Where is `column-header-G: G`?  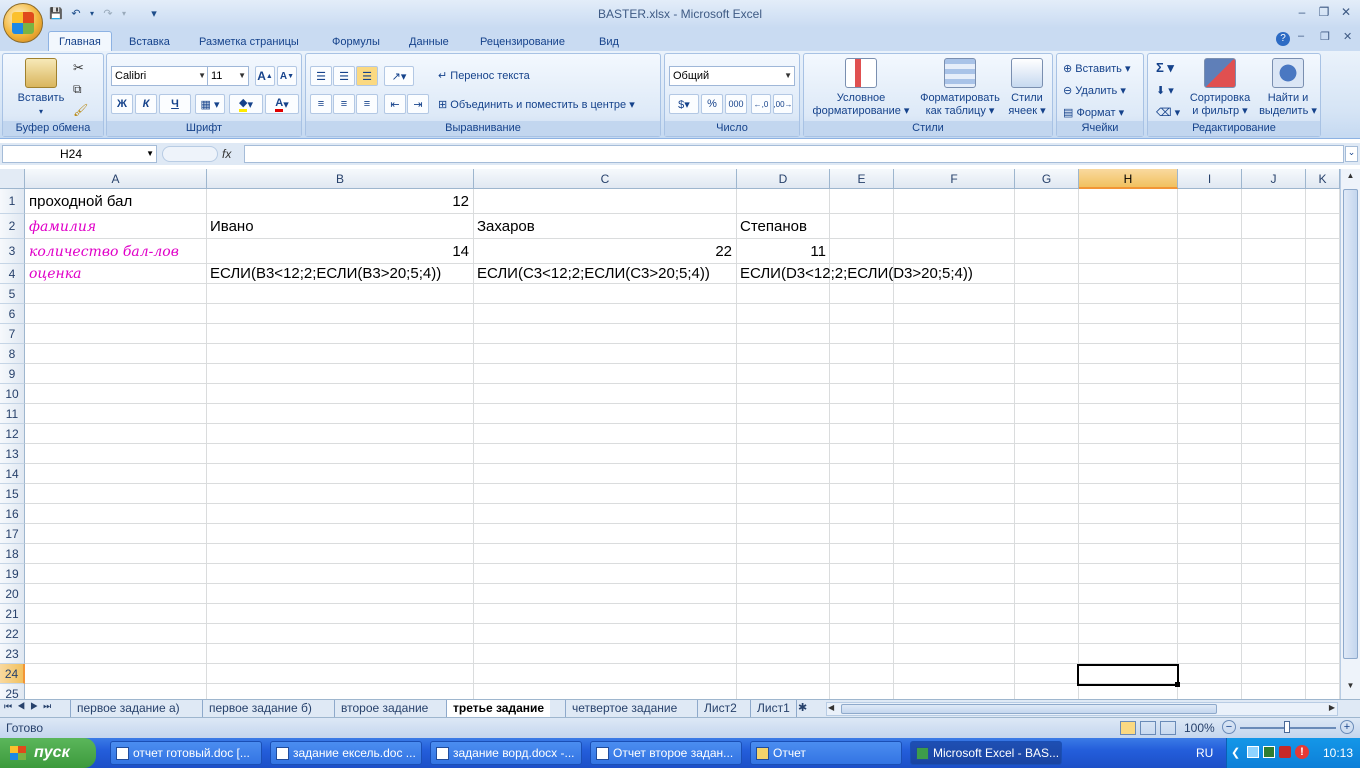
column-header-G: G is located at coordinates (1047, 179).